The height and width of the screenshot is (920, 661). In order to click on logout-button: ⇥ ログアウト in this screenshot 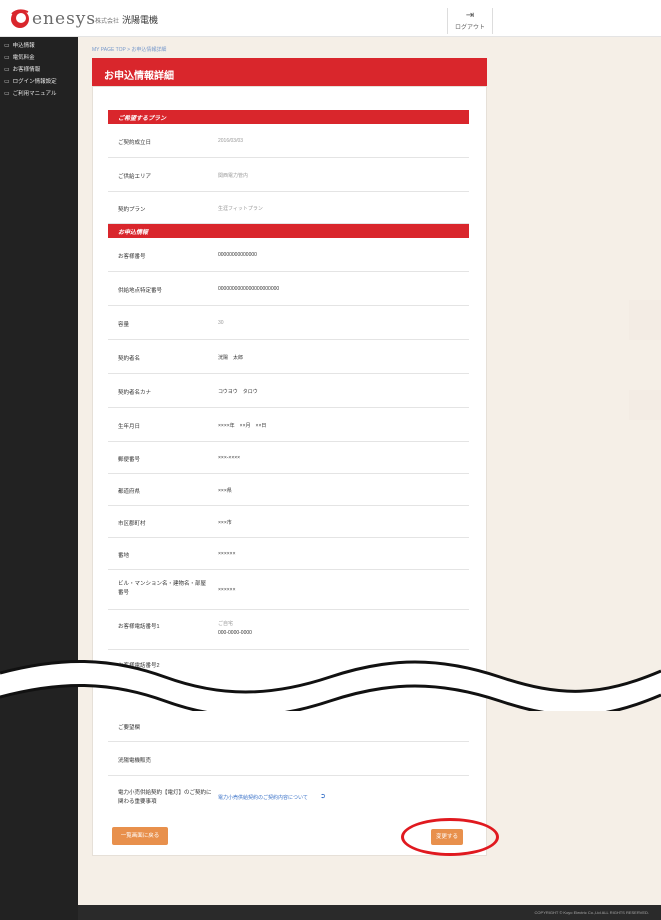, I will do `click(470, 21)`.